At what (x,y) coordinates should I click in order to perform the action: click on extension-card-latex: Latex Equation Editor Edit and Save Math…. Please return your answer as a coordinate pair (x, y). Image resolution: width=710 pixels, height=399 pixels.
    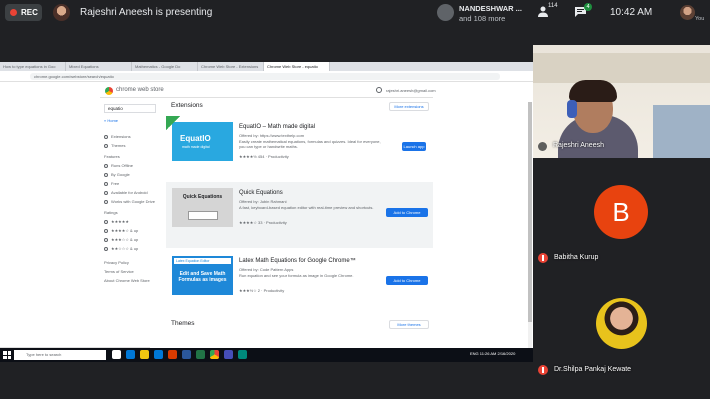
    Looking at the image, I should click on (299, 283).